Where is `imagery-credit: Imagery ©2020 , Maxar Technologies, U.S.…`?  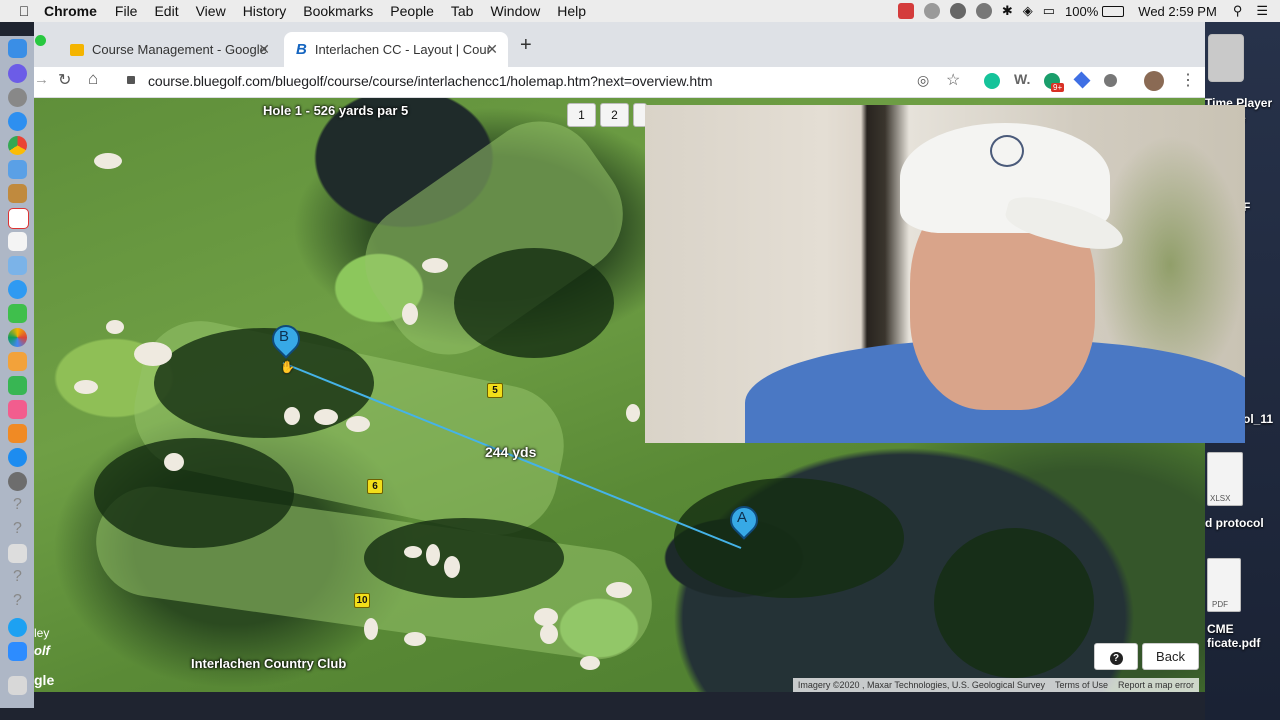 imagery-credit: Imagery ©2020 , Maxar Technologies, U.S.… is located at coordinates (921, 685).